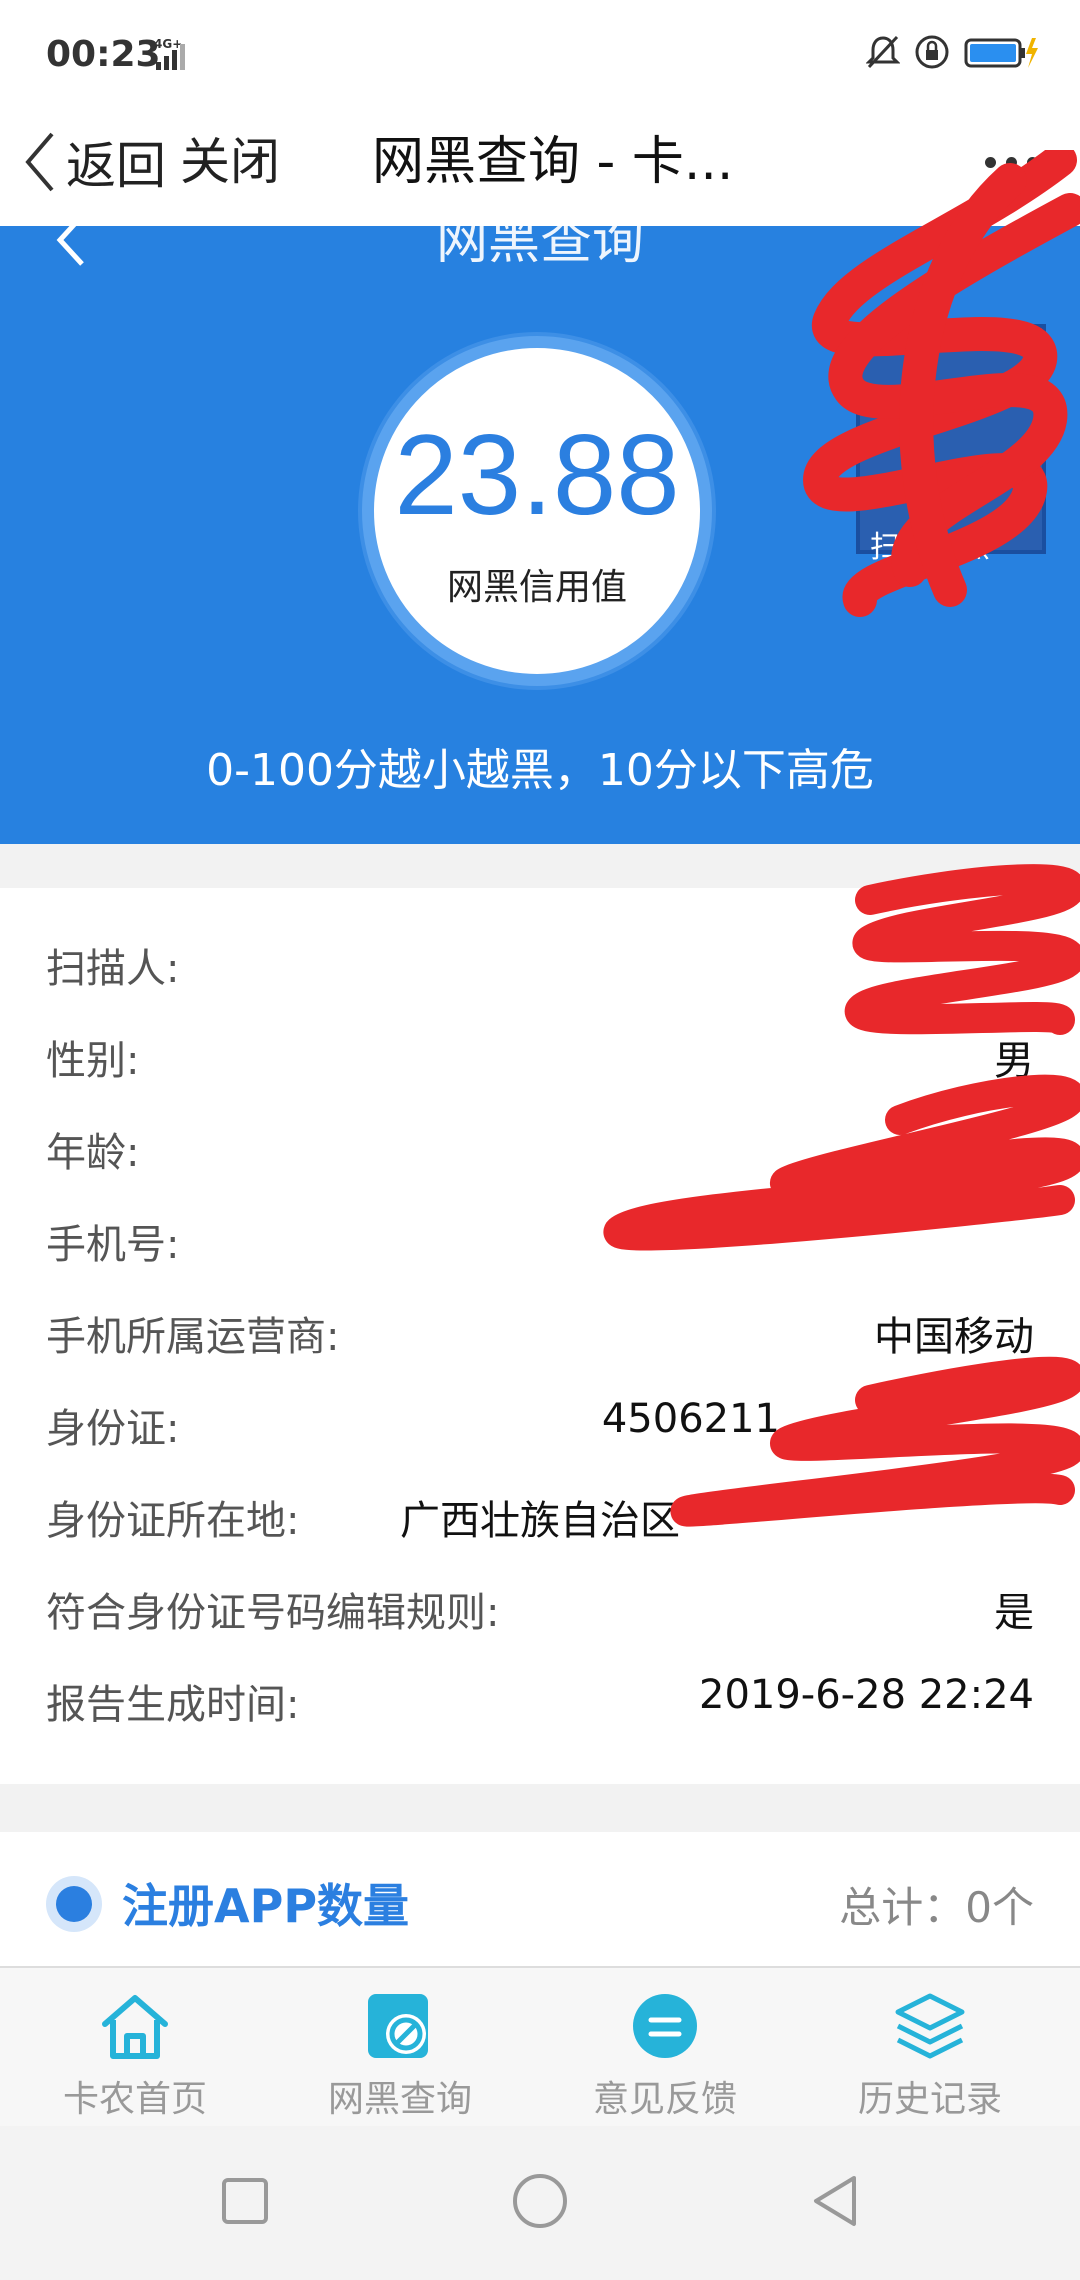  What do you see at coordinates (951, 439) in the screenshot?
I see `qr-code-icon` at bounding box center [951, 439].